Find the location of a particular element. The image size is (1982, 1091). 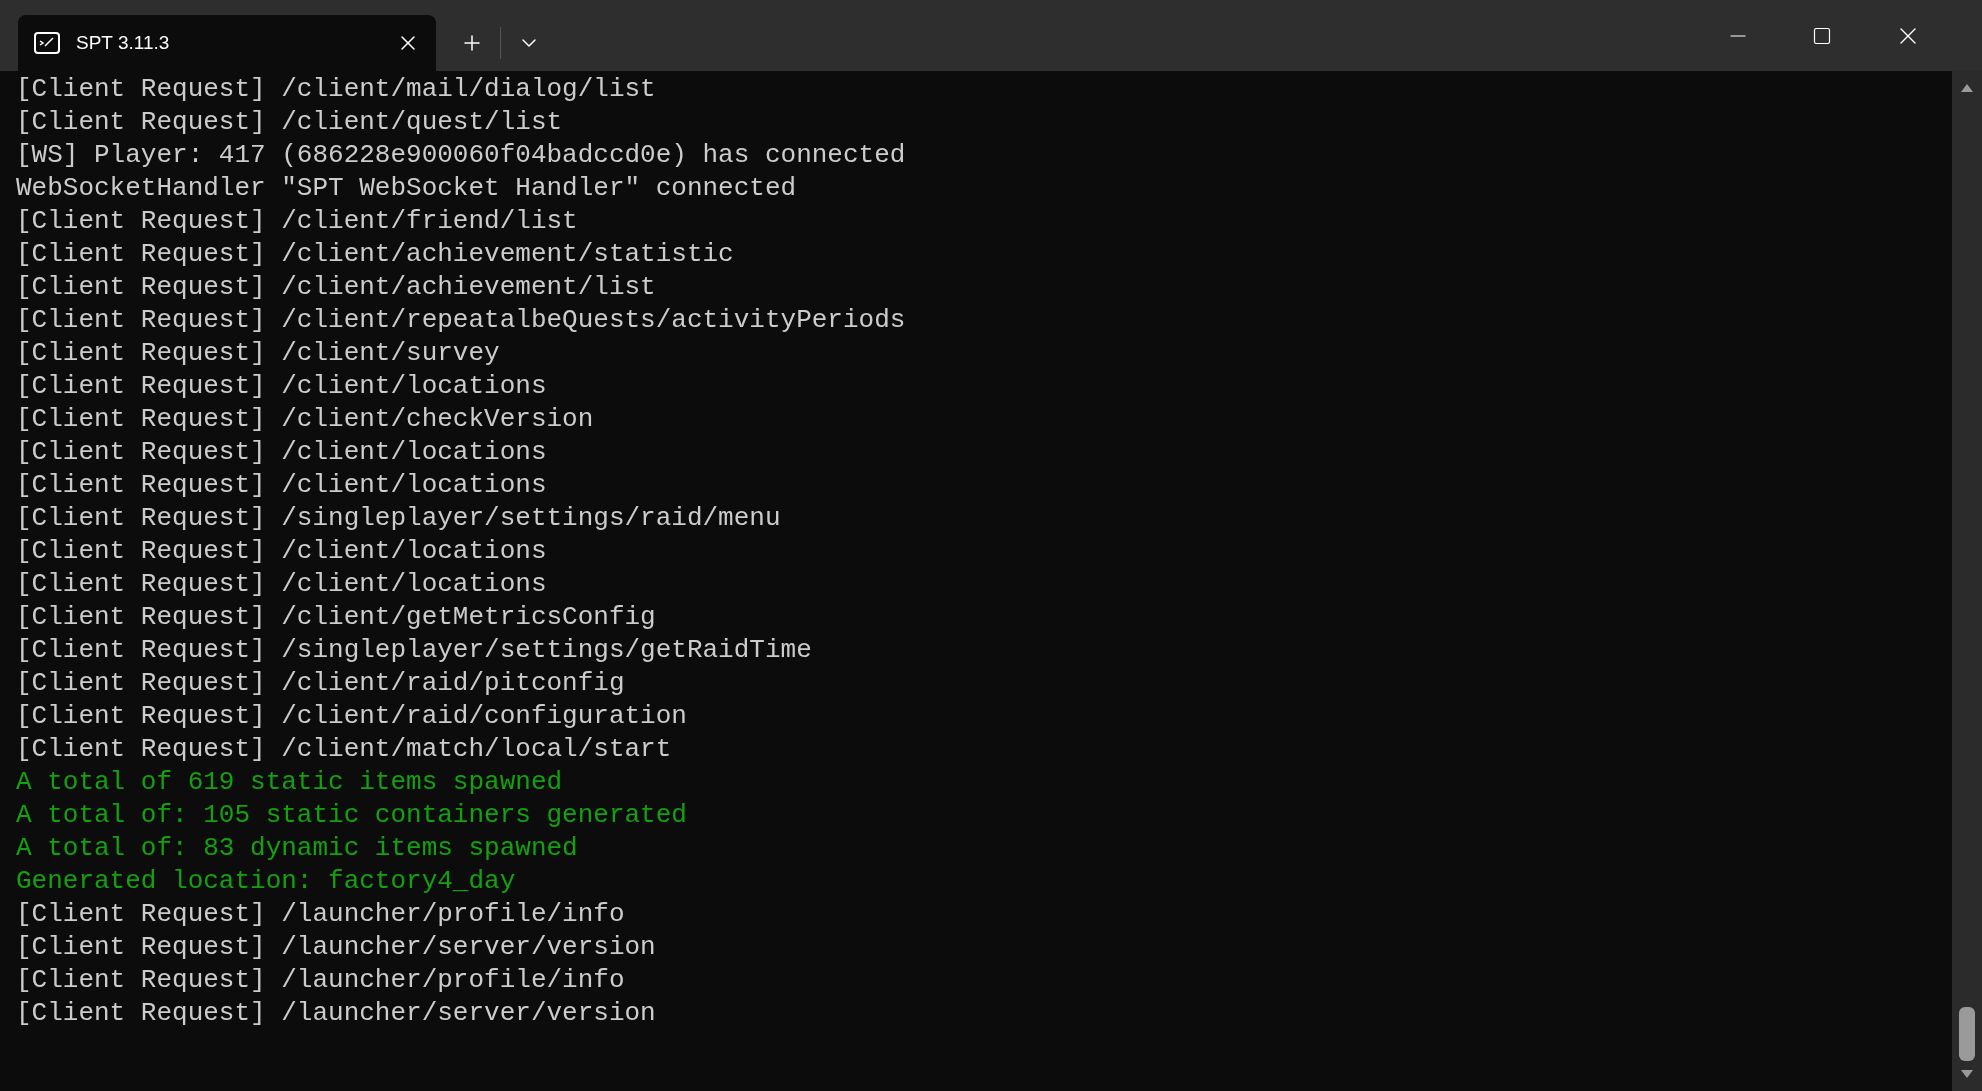

log-line: [Client Request] /client/friend/list is located at coordinates (297, 221).